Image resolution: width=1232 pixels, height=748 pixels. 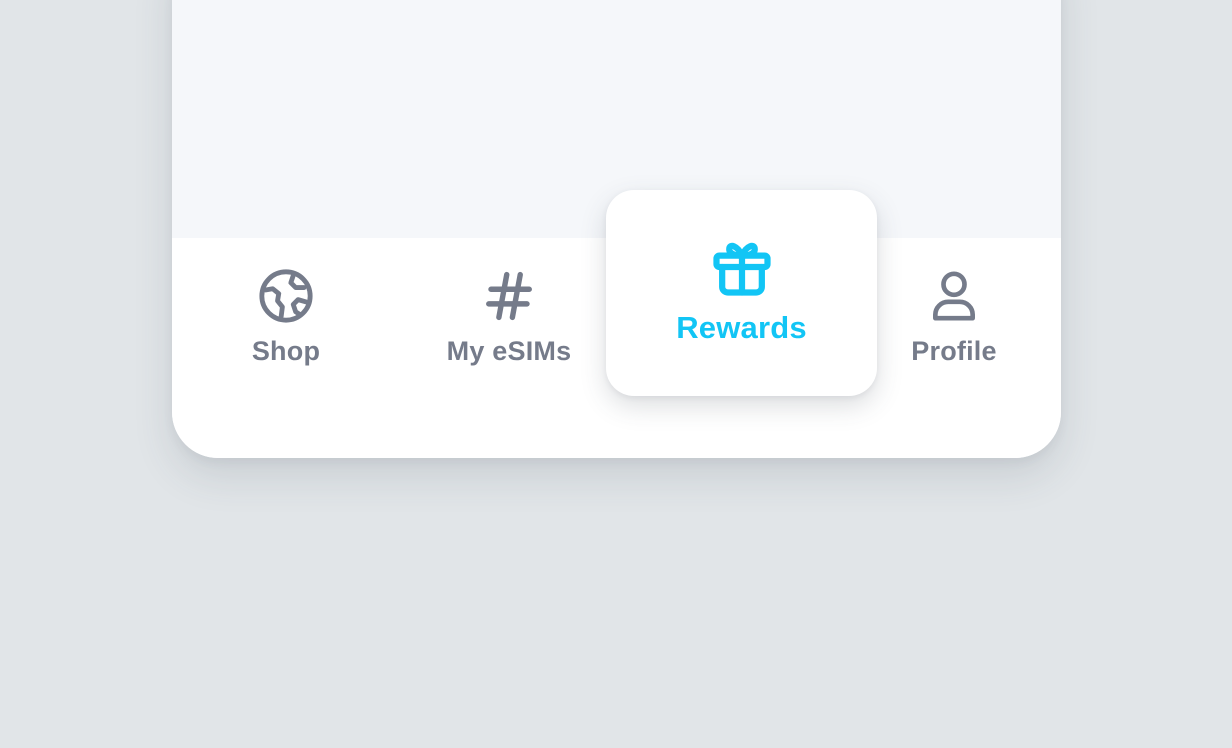 I want to click on tab-profile: Profile, so click(x=954, y=316).